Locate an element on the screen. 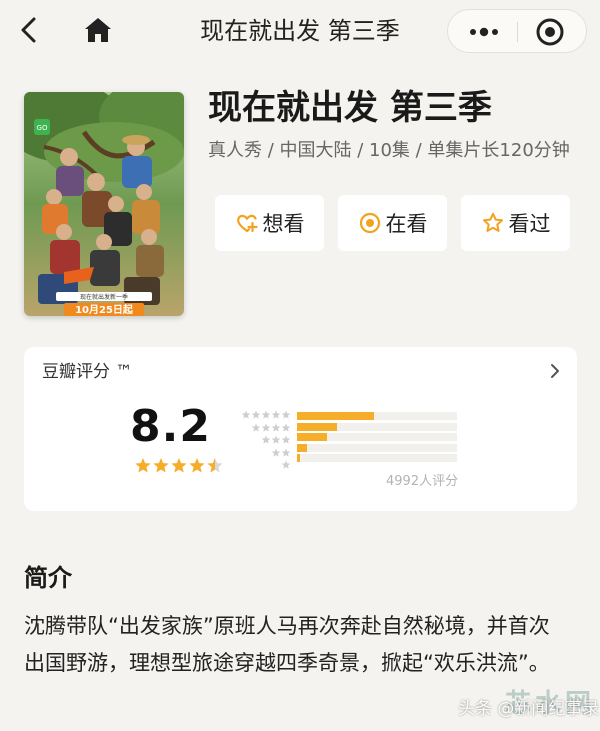  home-button is located at coordinates (98, 30).